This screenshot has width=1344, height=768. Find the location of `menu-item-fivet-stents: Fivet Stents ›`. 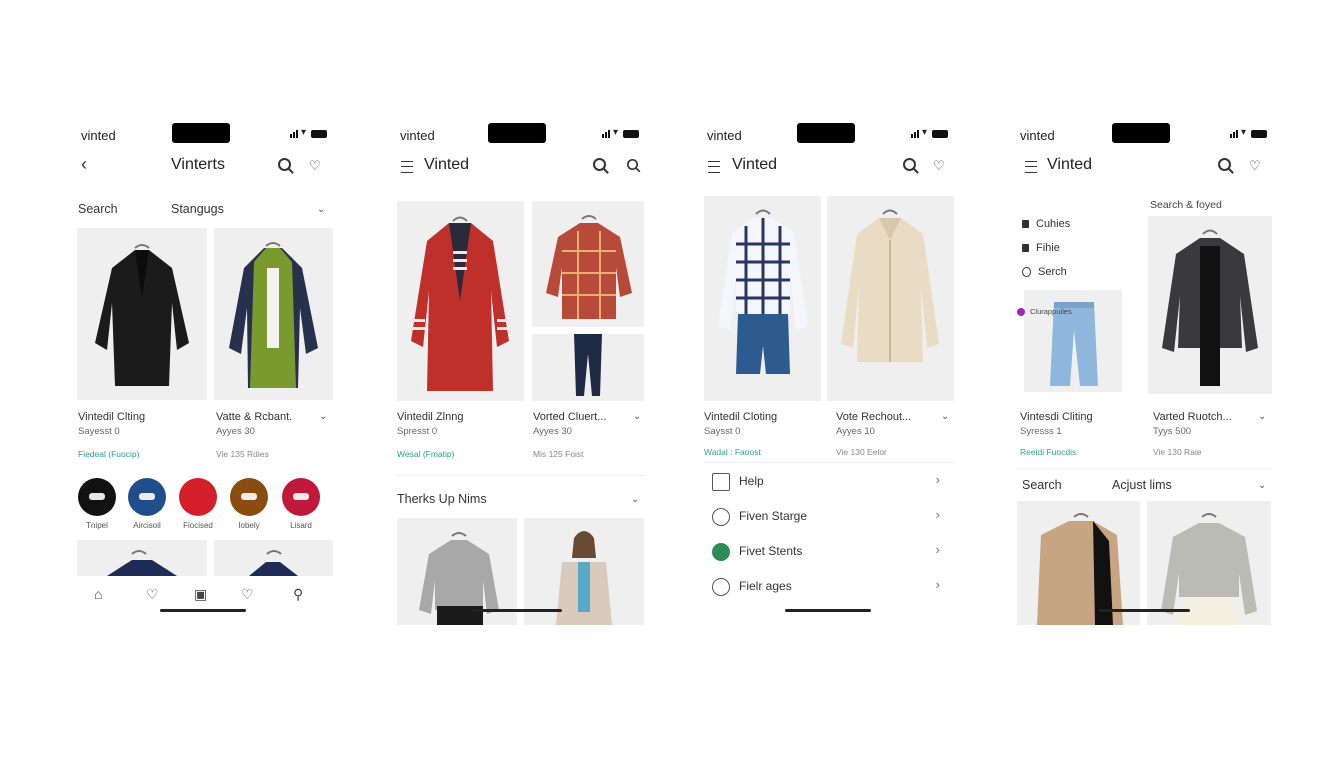

menu-item-fivet-stents: Fivet Stents › is located at coordinates (828, 553).